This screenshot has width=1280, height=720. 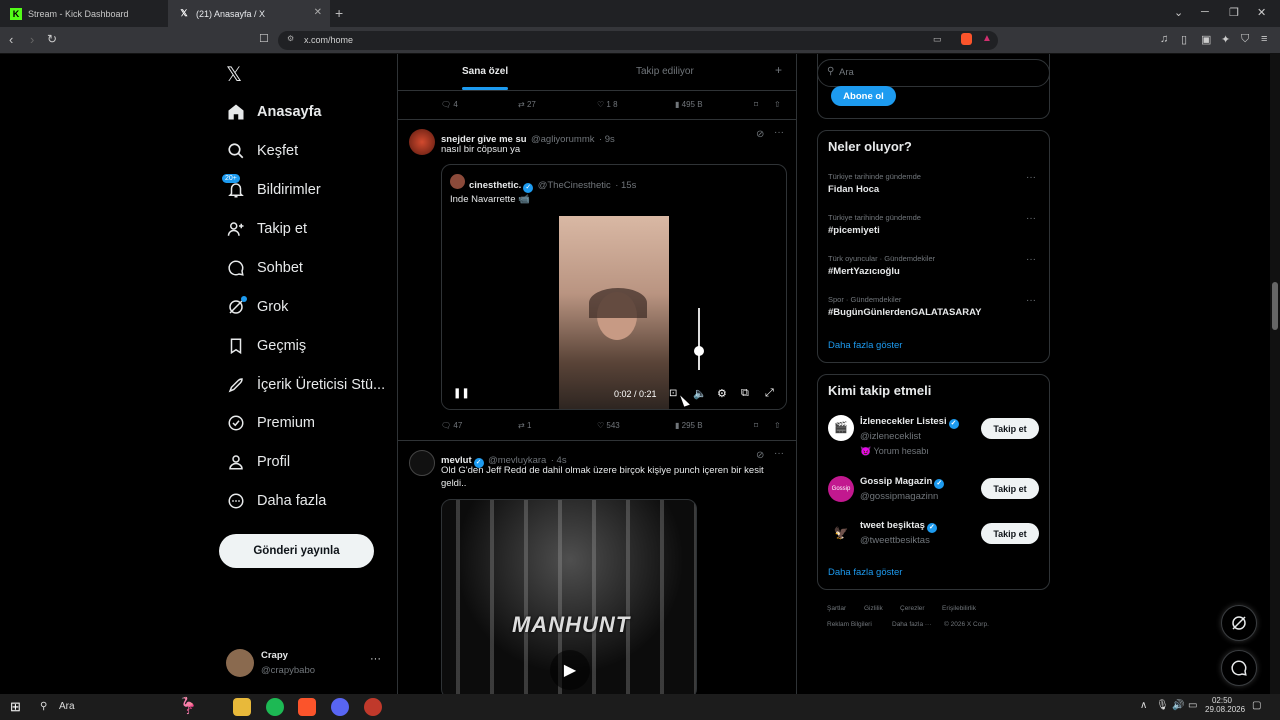 What do you see at coordinates (52, 39) in the screenshot?
I see `reload-icon: ↻` at bounding box center [52, 39].